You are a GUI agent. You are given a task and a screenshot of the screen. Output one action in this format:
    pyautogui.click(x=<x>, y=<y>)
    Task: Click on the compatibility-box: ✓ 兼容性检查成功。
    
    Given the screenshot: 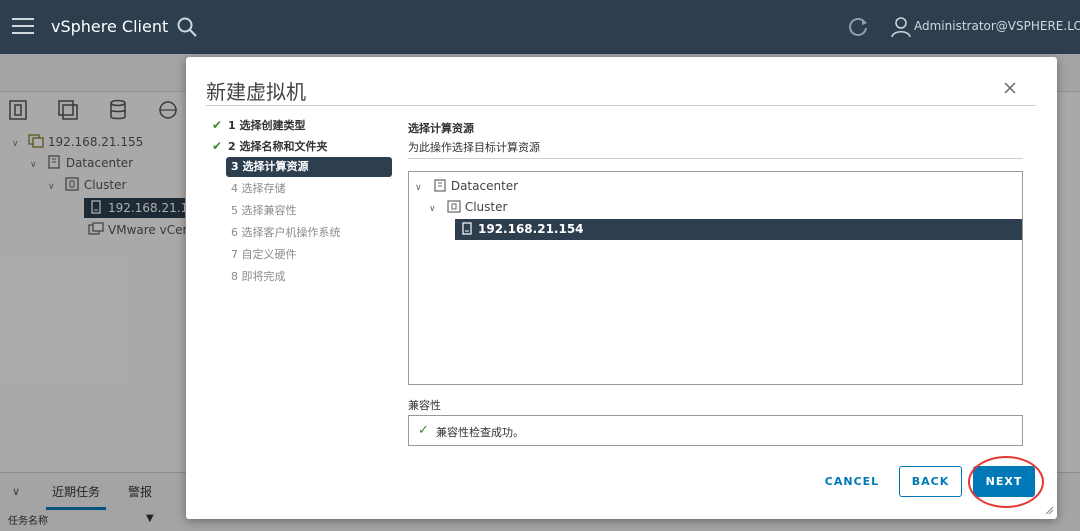 What is the action you would take?
    pyautogui.click(x=715, y=430)
    